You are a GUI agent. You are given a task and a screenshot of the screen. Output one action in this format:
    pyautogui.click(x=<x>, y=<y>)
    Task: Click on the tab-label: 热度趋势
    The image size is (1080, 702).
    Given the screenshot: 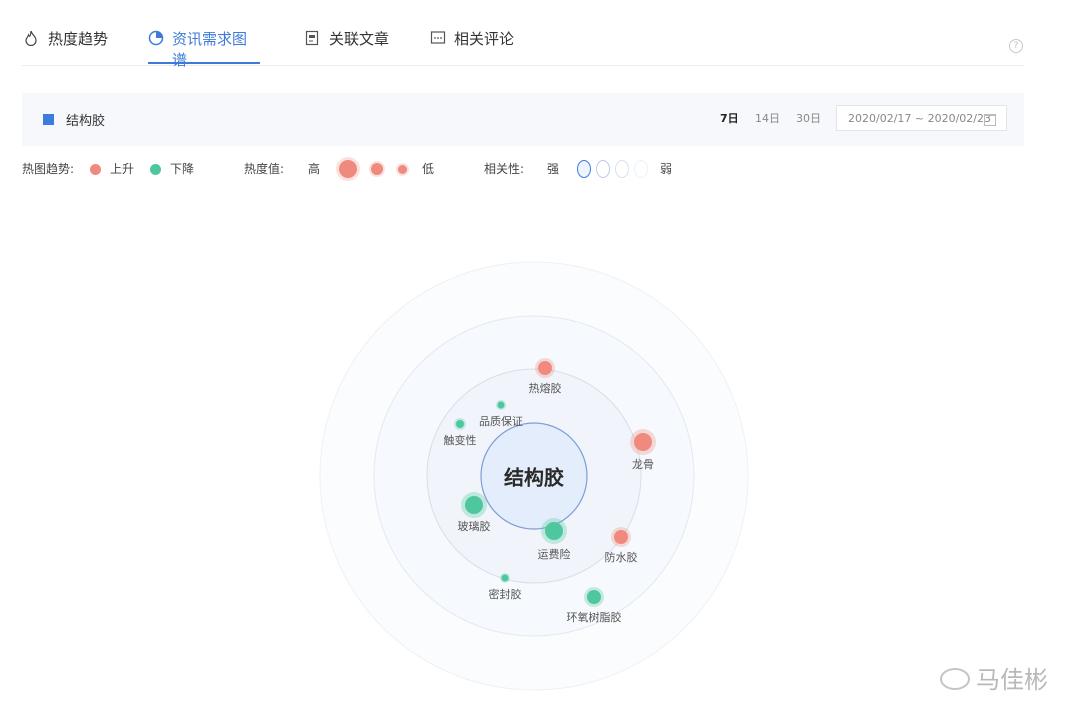 What is the action you would take?
    pyautogui.click(x=78, y=39)
    